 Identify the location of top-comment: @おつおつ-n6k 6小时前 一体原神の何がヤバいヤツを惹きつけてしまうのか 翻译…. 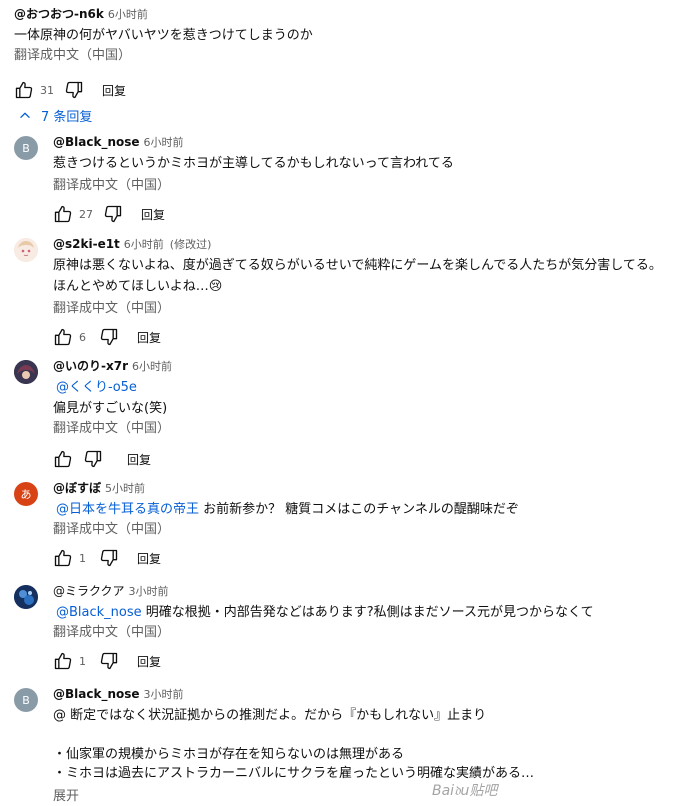
(339, 54).